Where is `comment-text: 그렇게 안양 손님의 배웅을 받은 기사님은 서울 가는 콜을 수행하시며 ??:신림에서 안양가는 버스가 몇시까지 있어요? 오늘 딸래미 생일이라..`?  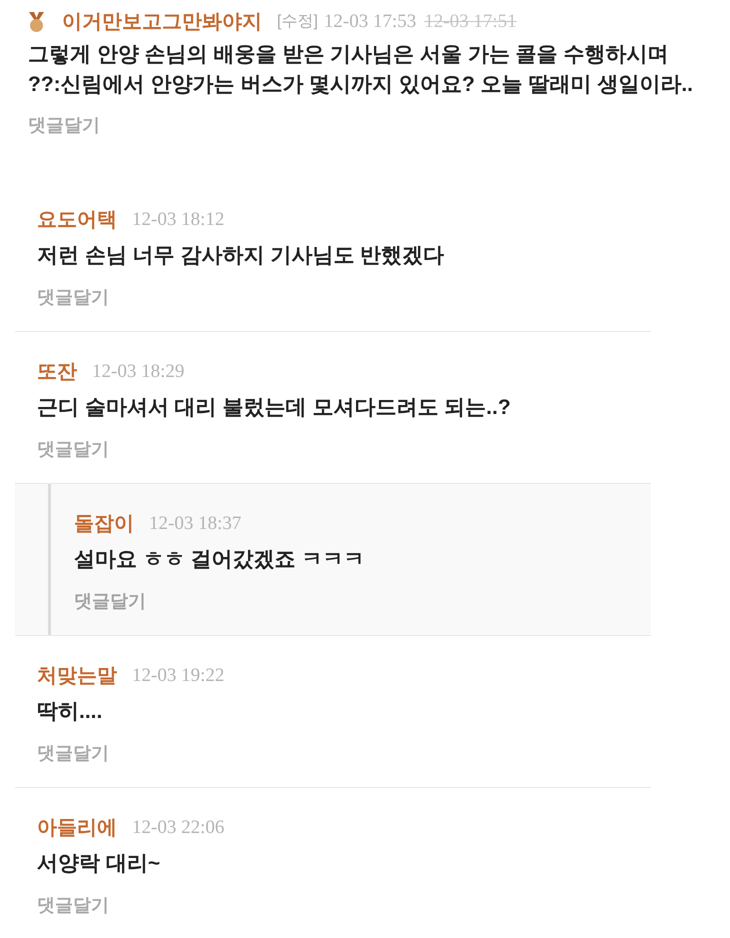
comment-text: 그렇게 안양 손님의 배웅을 받은 기사님은 서울 가는 콜을 수행하시며 ??:신림에서 안양가는 버스가 몇시까지 있어요? 오늘 딸래미 생일이라.. is located at coordinates (361, 70).